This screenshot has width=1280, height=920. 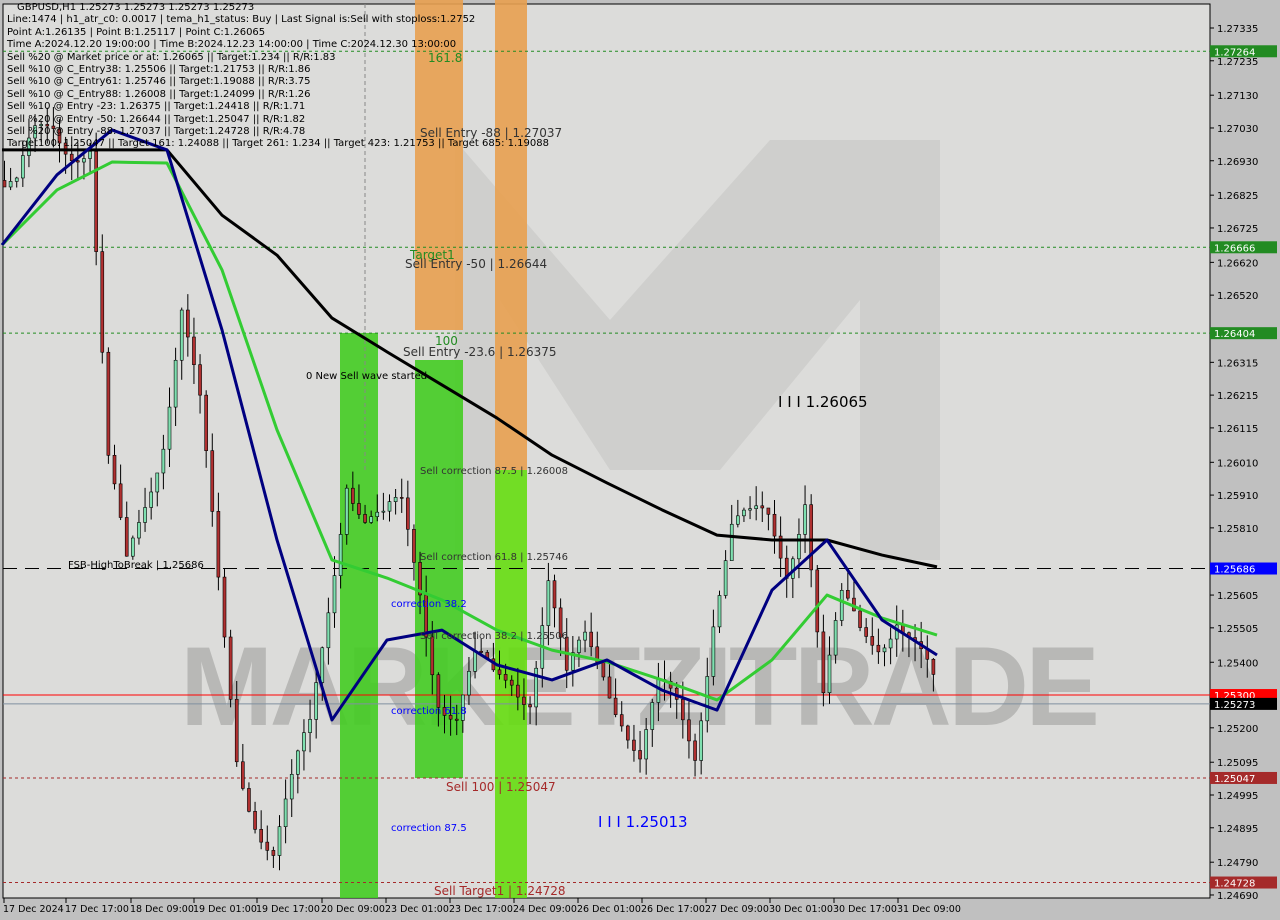 I want to click on y-tick-label: 1.25400, so click(x=1237, y=663).